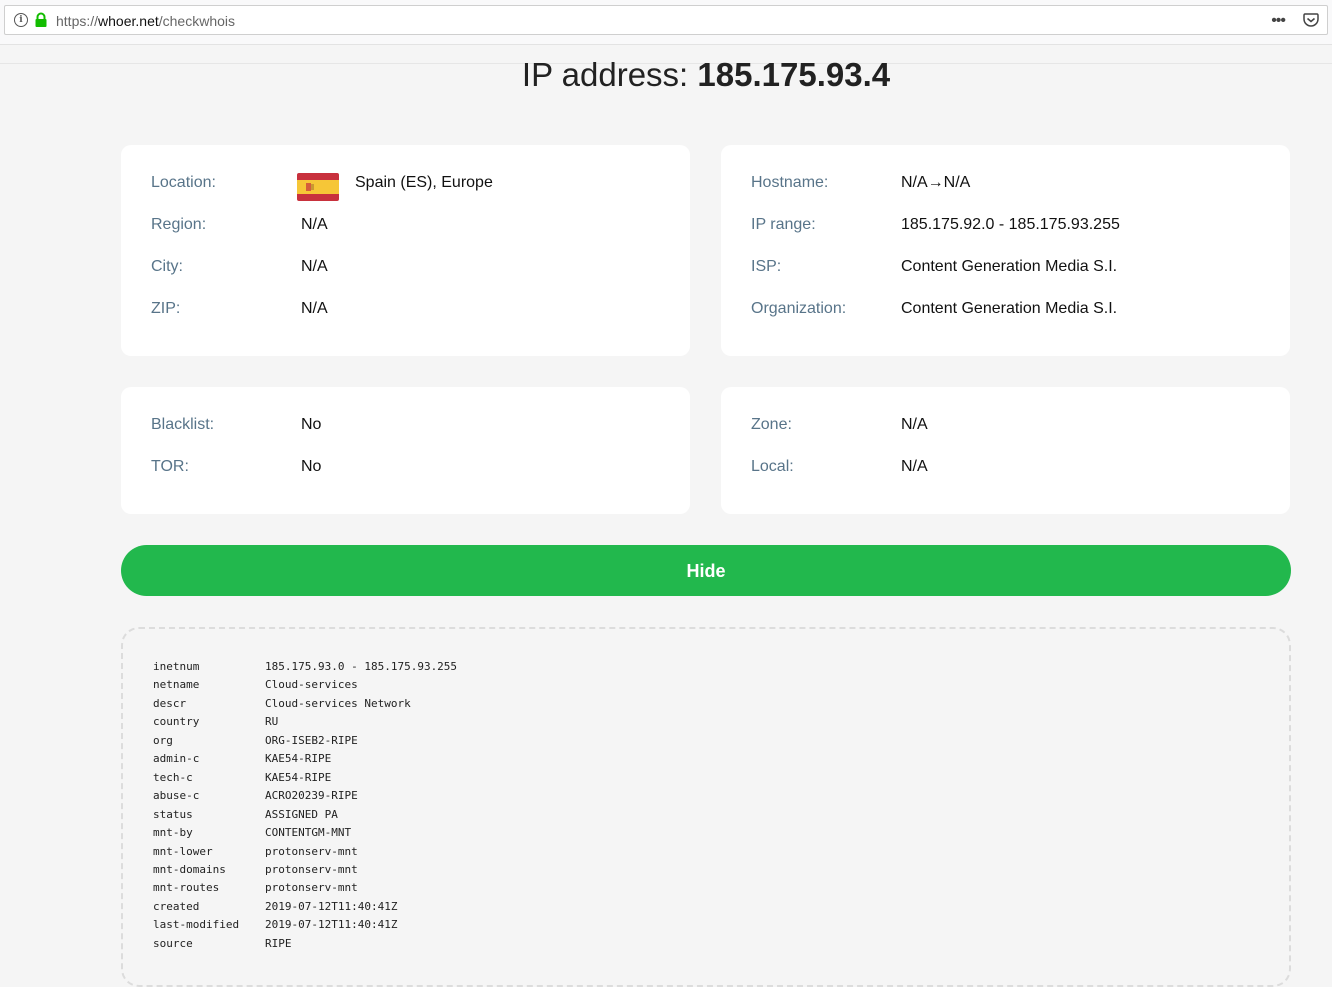 This screenshot has height=987, width=1332. Describe the element at coordinates (173, 943) in the screenshot. I see `whois-key: source` at that location.